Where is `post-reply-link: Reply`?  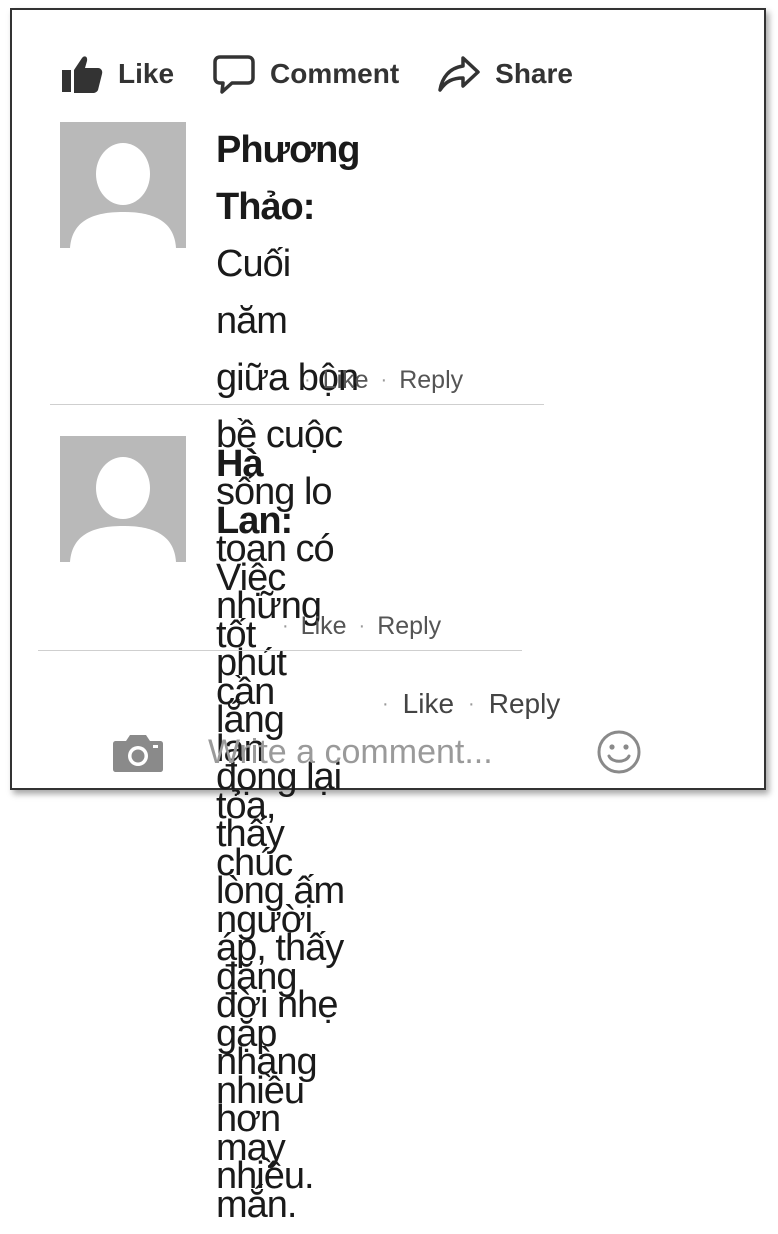 post-reply-link: Reply is located at coordinates (525, 704).